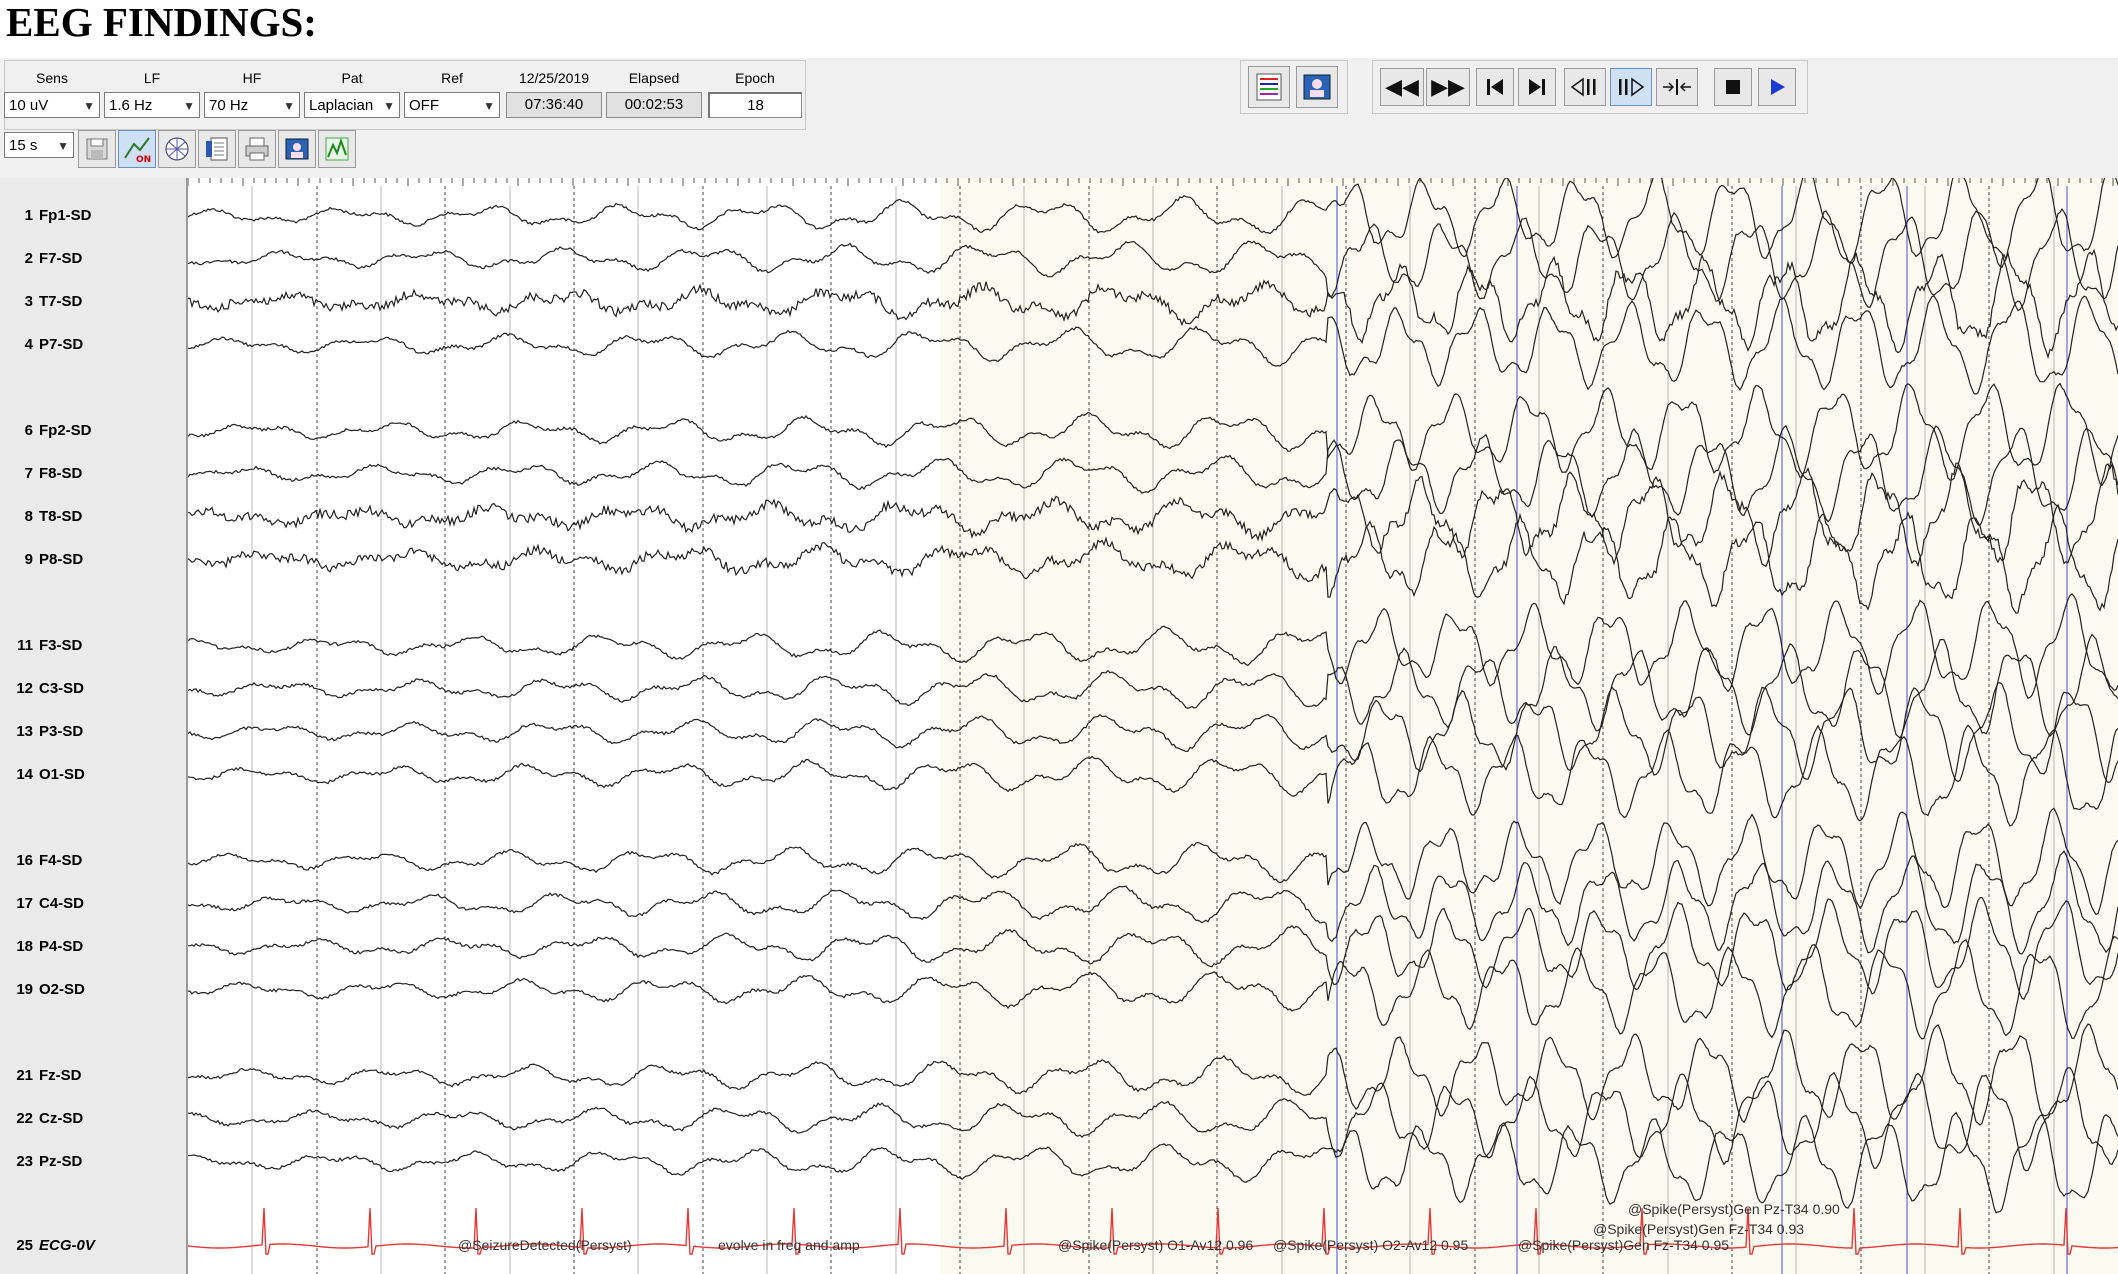 The image size is (2118, 1274). Describe the element at coordinates (143, 159) in the screenshot. I see `svg-text: ON` at that location.